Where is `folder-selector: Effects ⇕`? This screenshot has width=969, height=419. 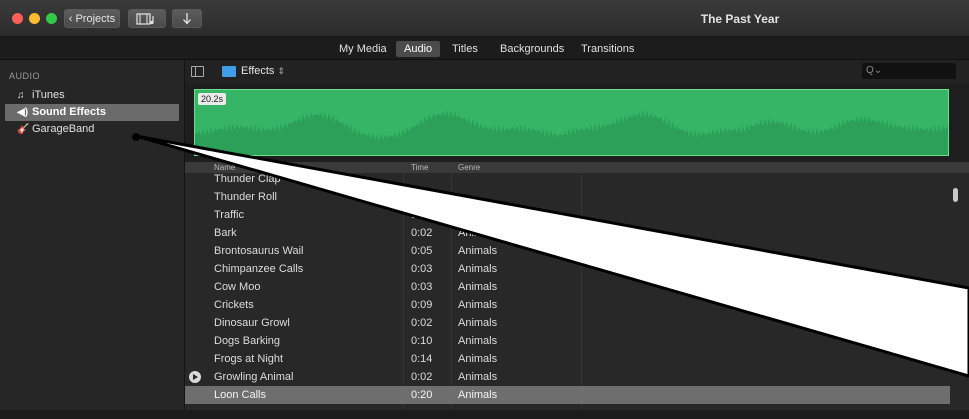 folder-selector: Effects ⇕ is located at coordinates (263, 71).